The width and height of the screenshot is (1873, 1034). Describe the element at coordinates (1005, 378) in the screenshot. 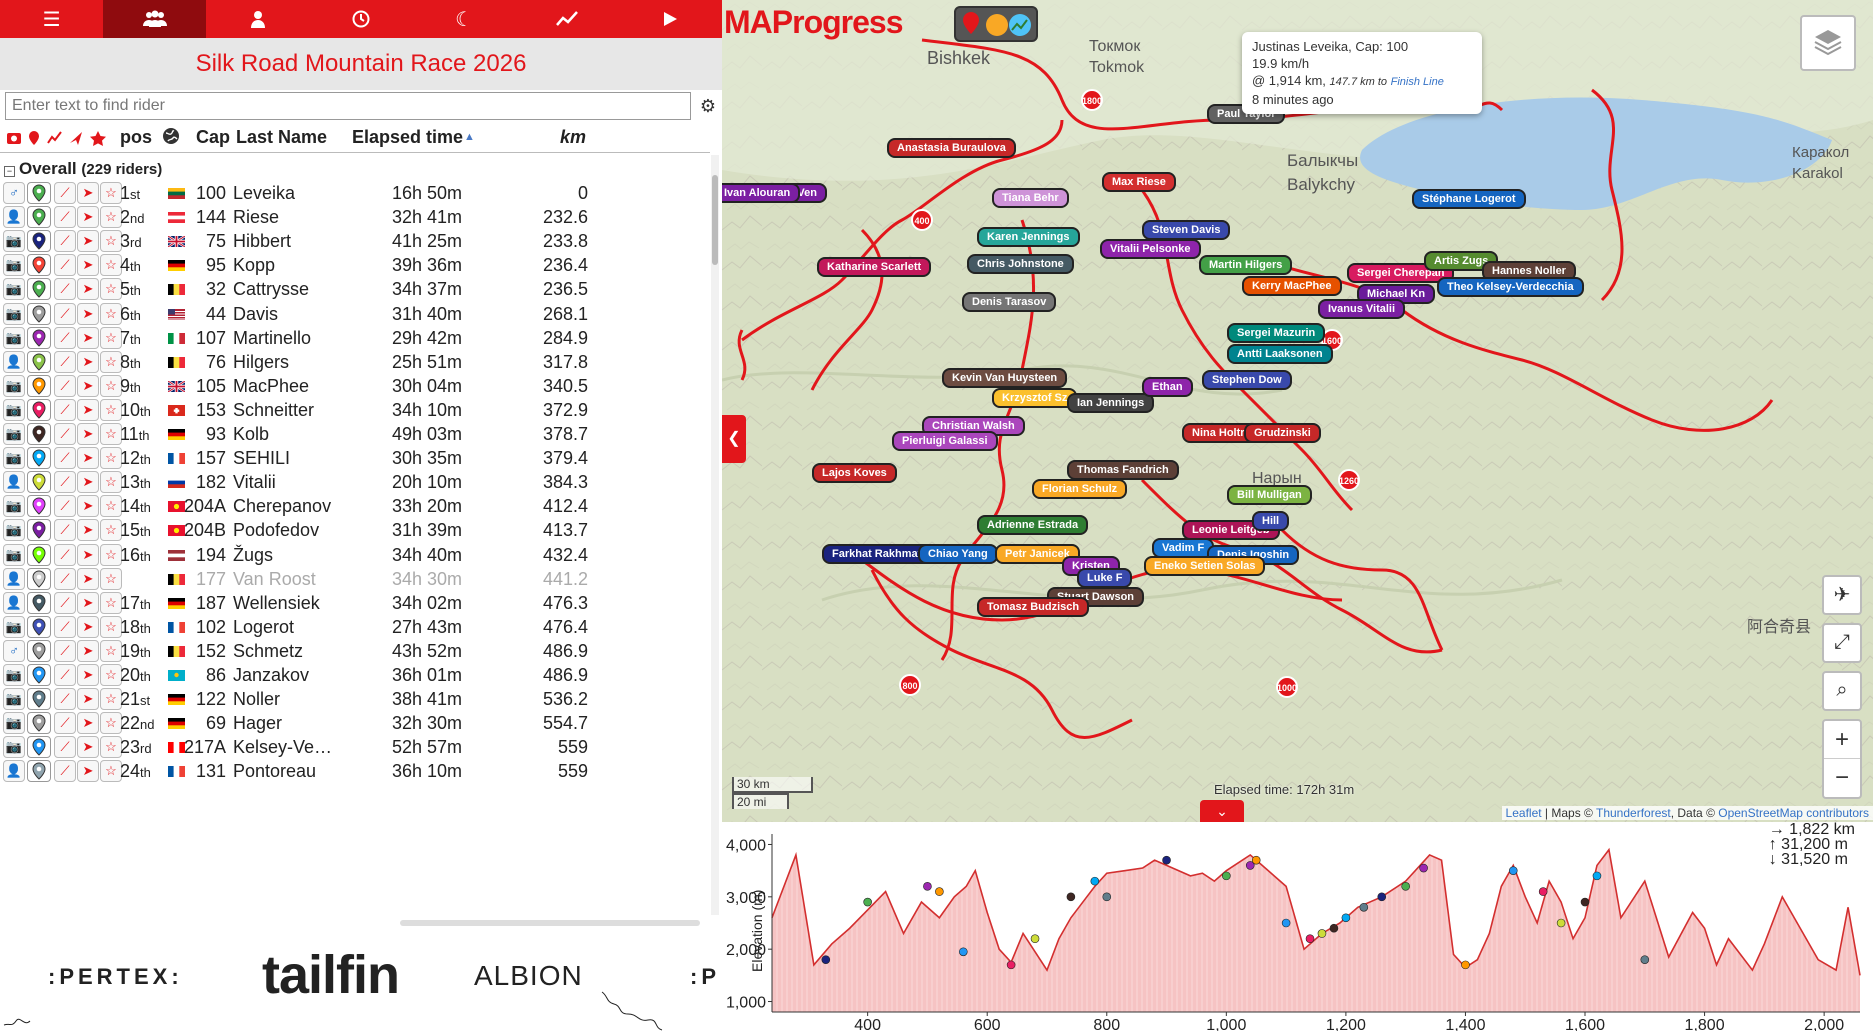

I see `rider-map-label: Kevin Van Huysteen` at that location.